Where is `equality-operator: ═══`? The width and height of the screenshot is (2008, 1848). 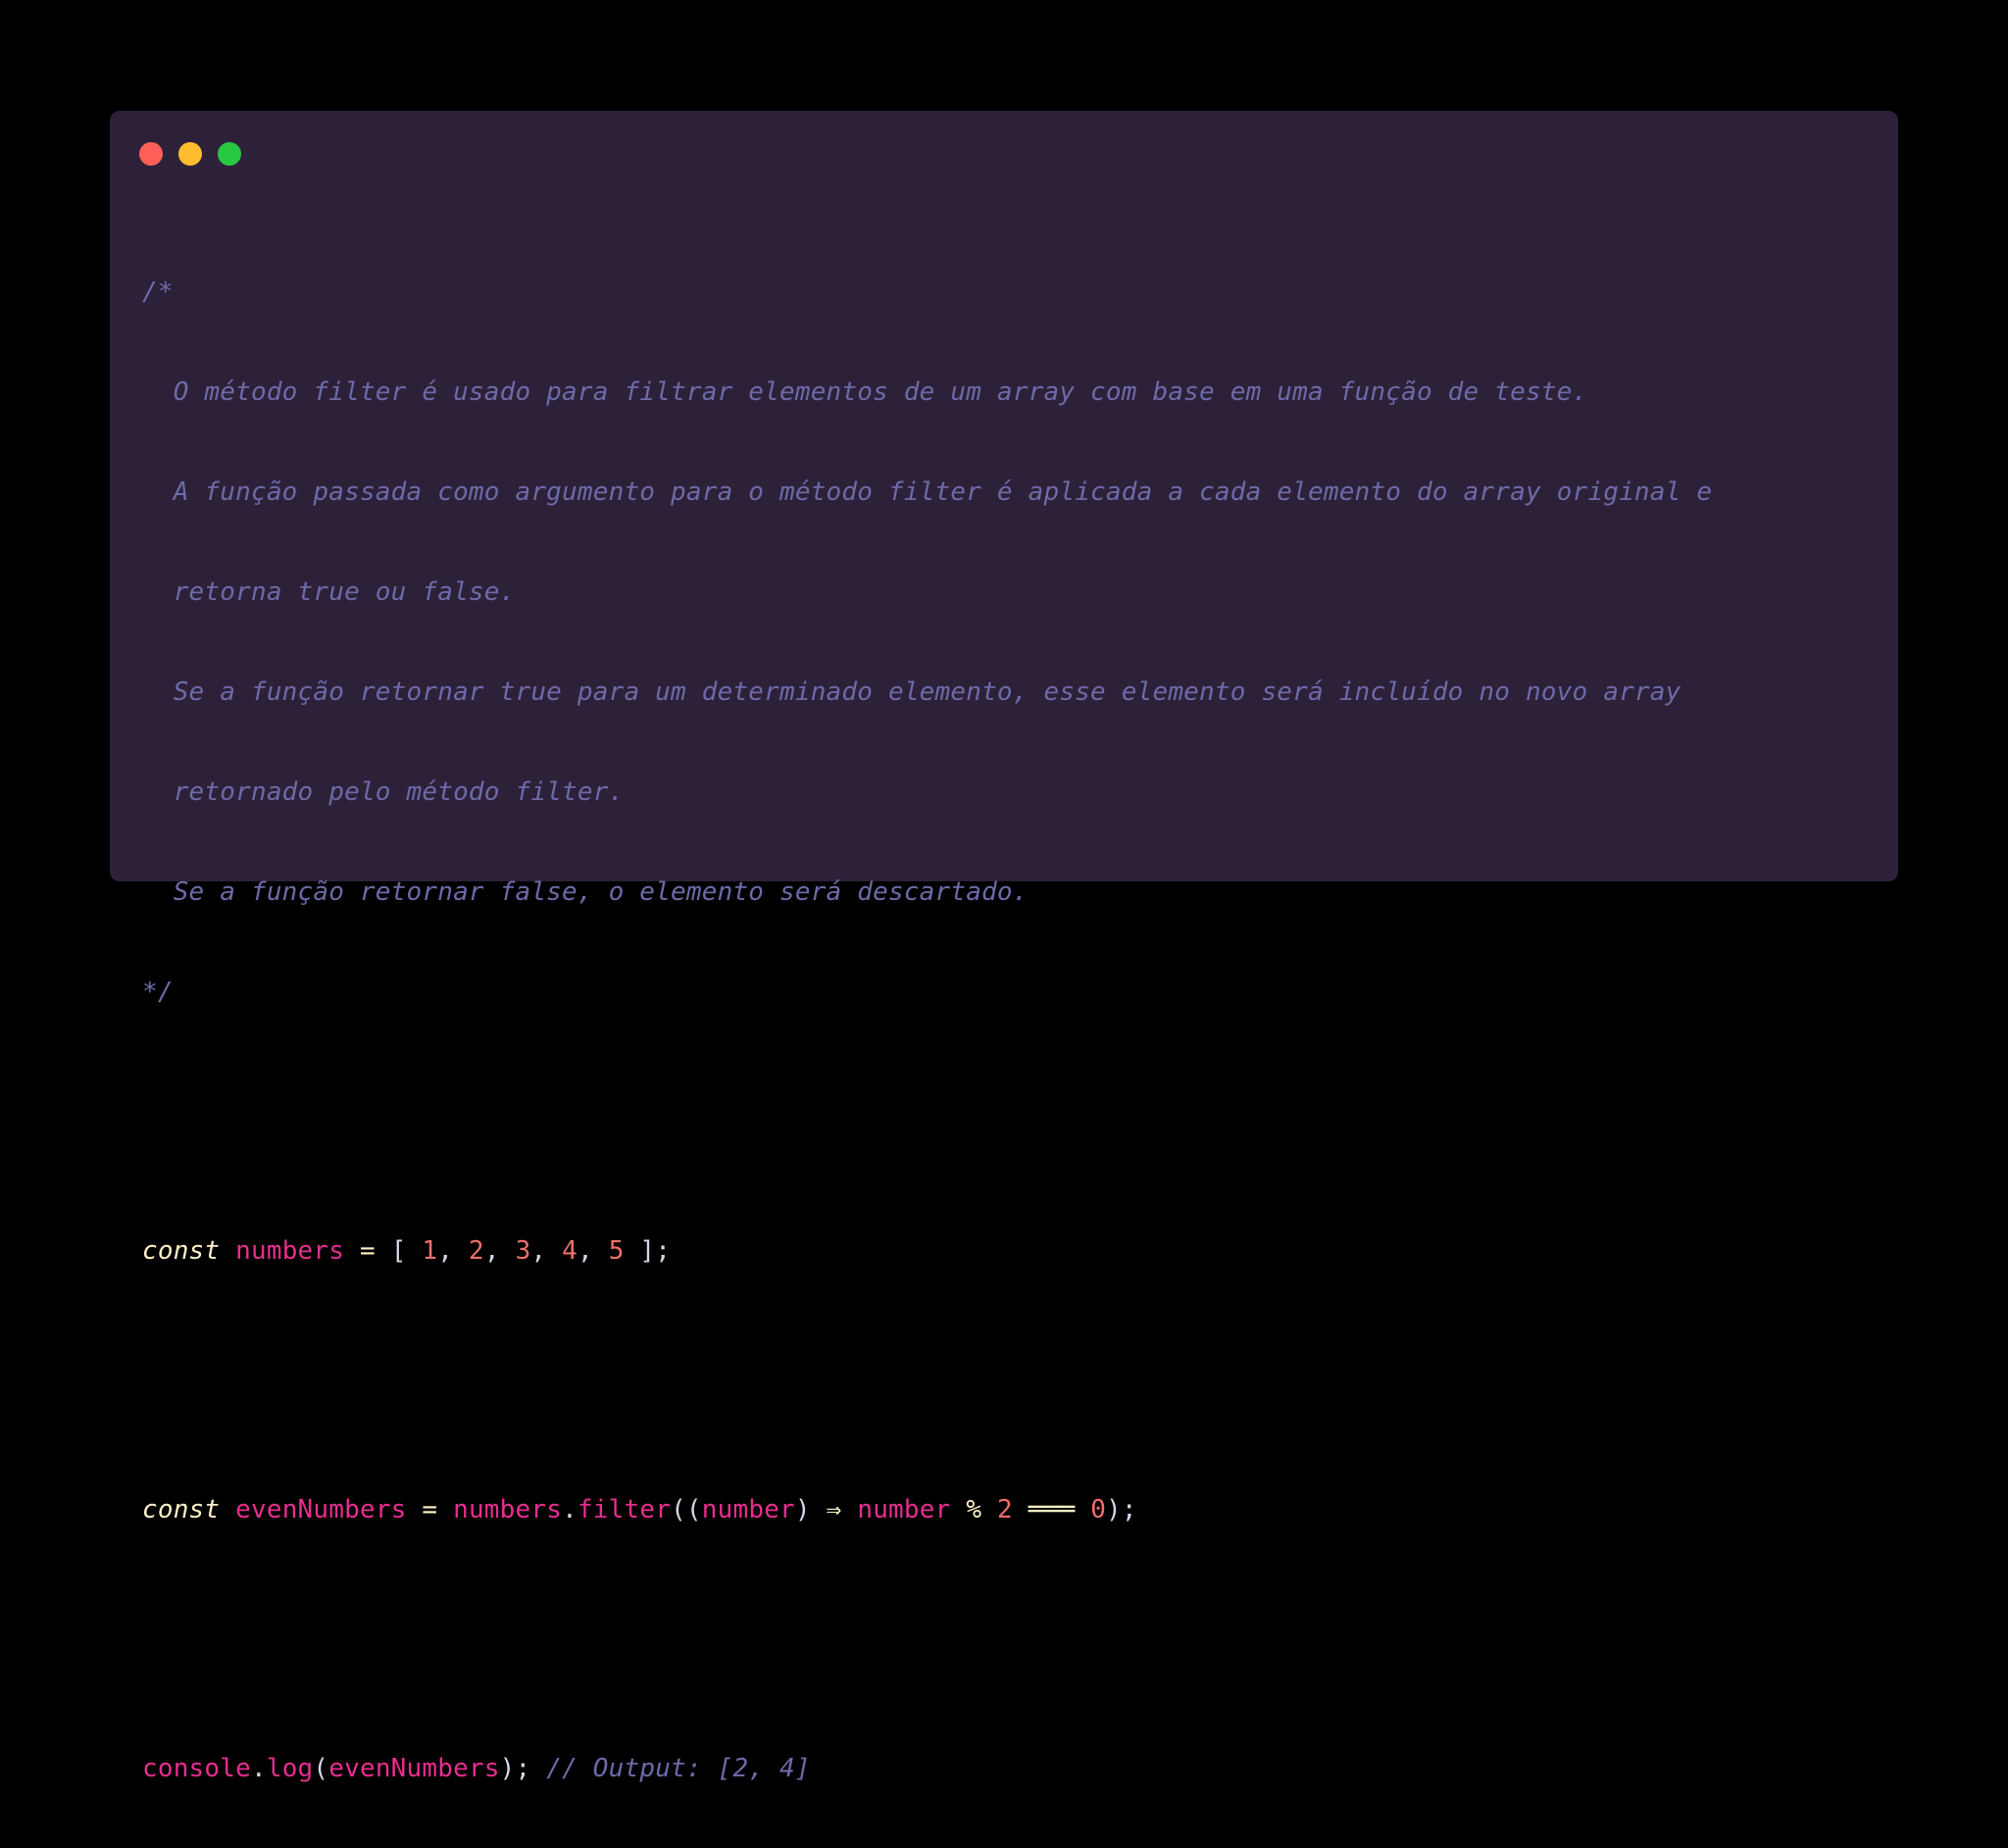 equality-operator: ═══ is located at coordinates (1052, 1509).